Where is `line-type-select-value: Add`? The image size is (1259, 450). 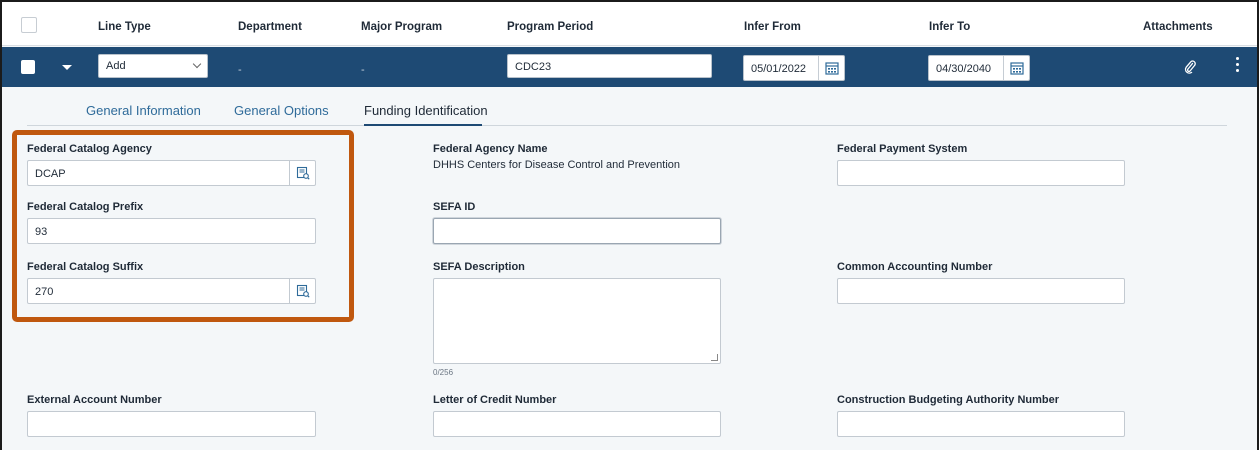
line-type-select-value: Add is located at coordinates (116, 66).